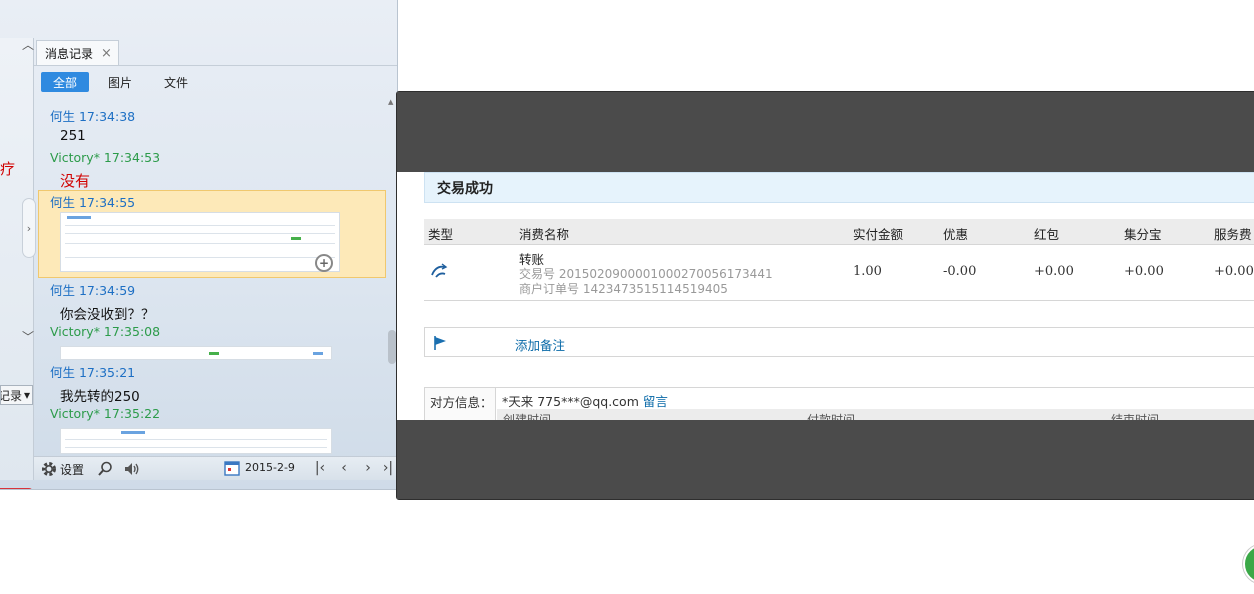  Describe the element at coordinates (388, 468) in the screenshot. I see `last-page-icon: ›|` at that location.